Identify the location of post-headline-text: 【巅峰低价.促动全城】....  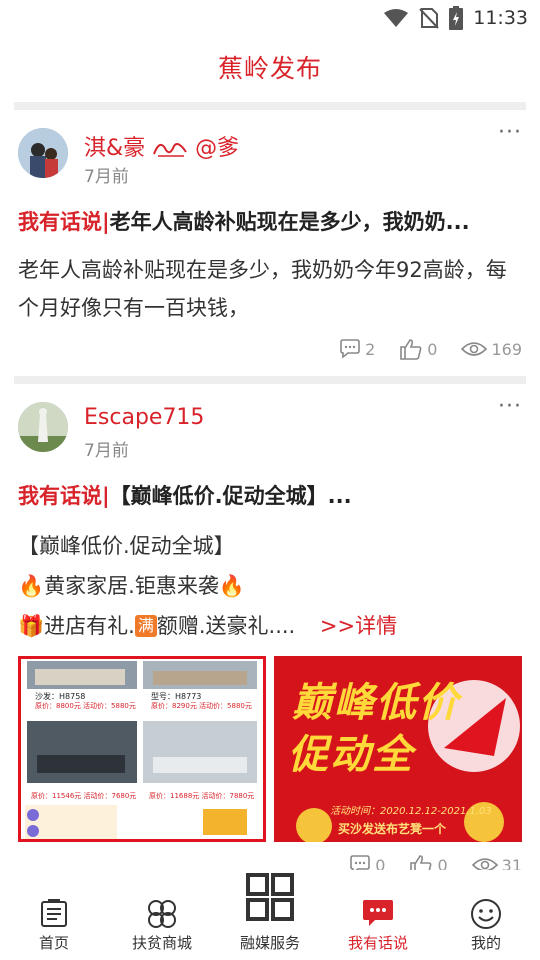
(230, 496).